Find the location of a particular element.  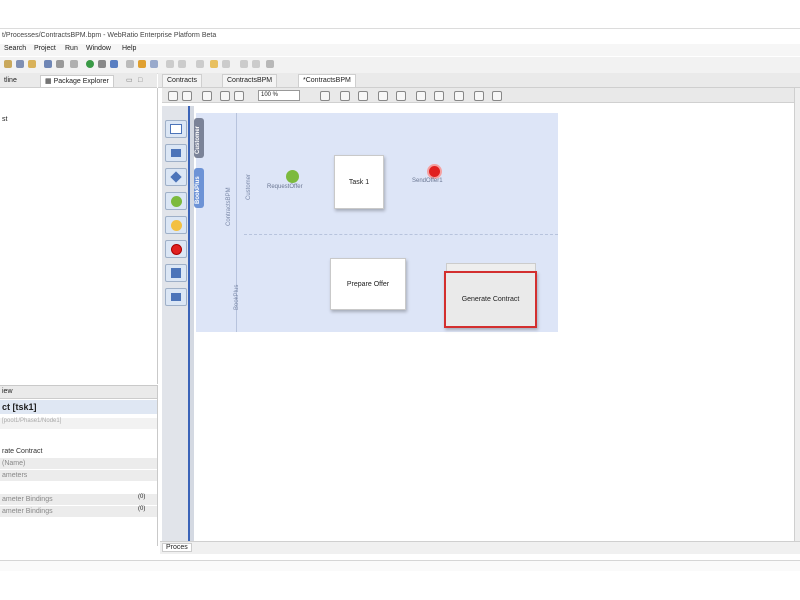

menu-window: Window is located at coordinates (98, 48).